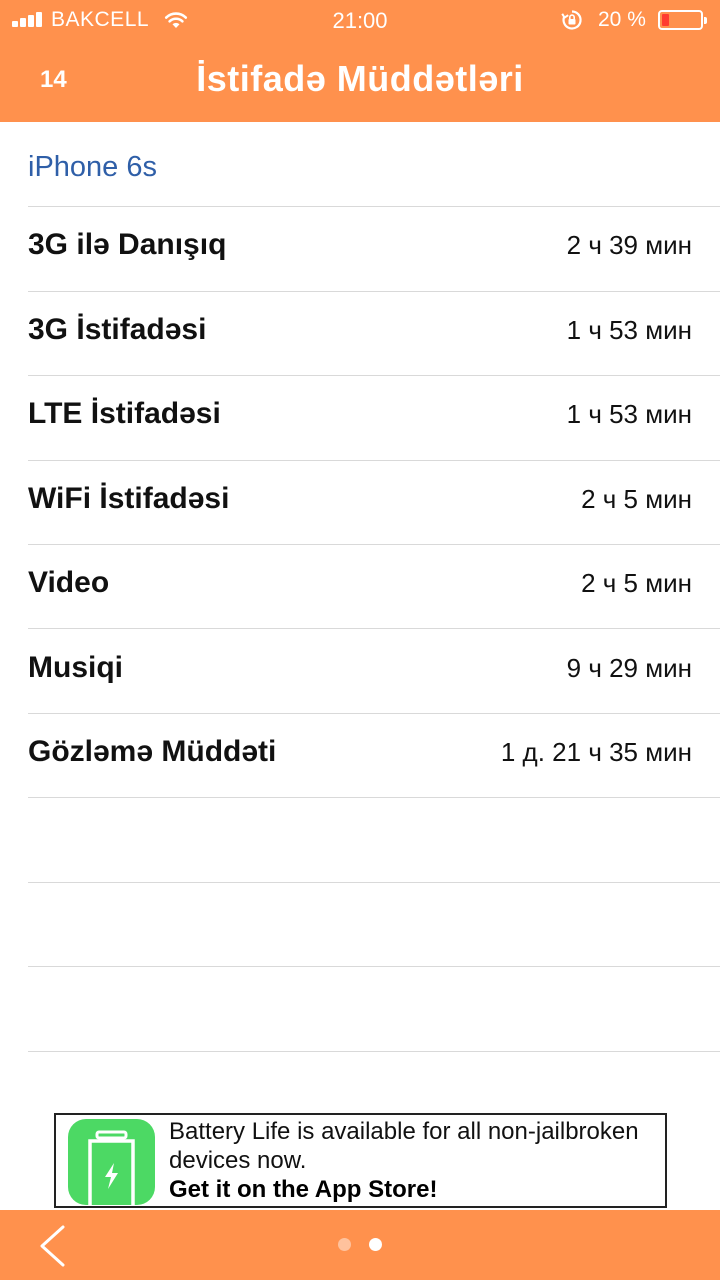 Image resolution: width=720 pixels, height=1280 pixels. I want to click on device-section-title: iPhone 6s, so click(92, 167).